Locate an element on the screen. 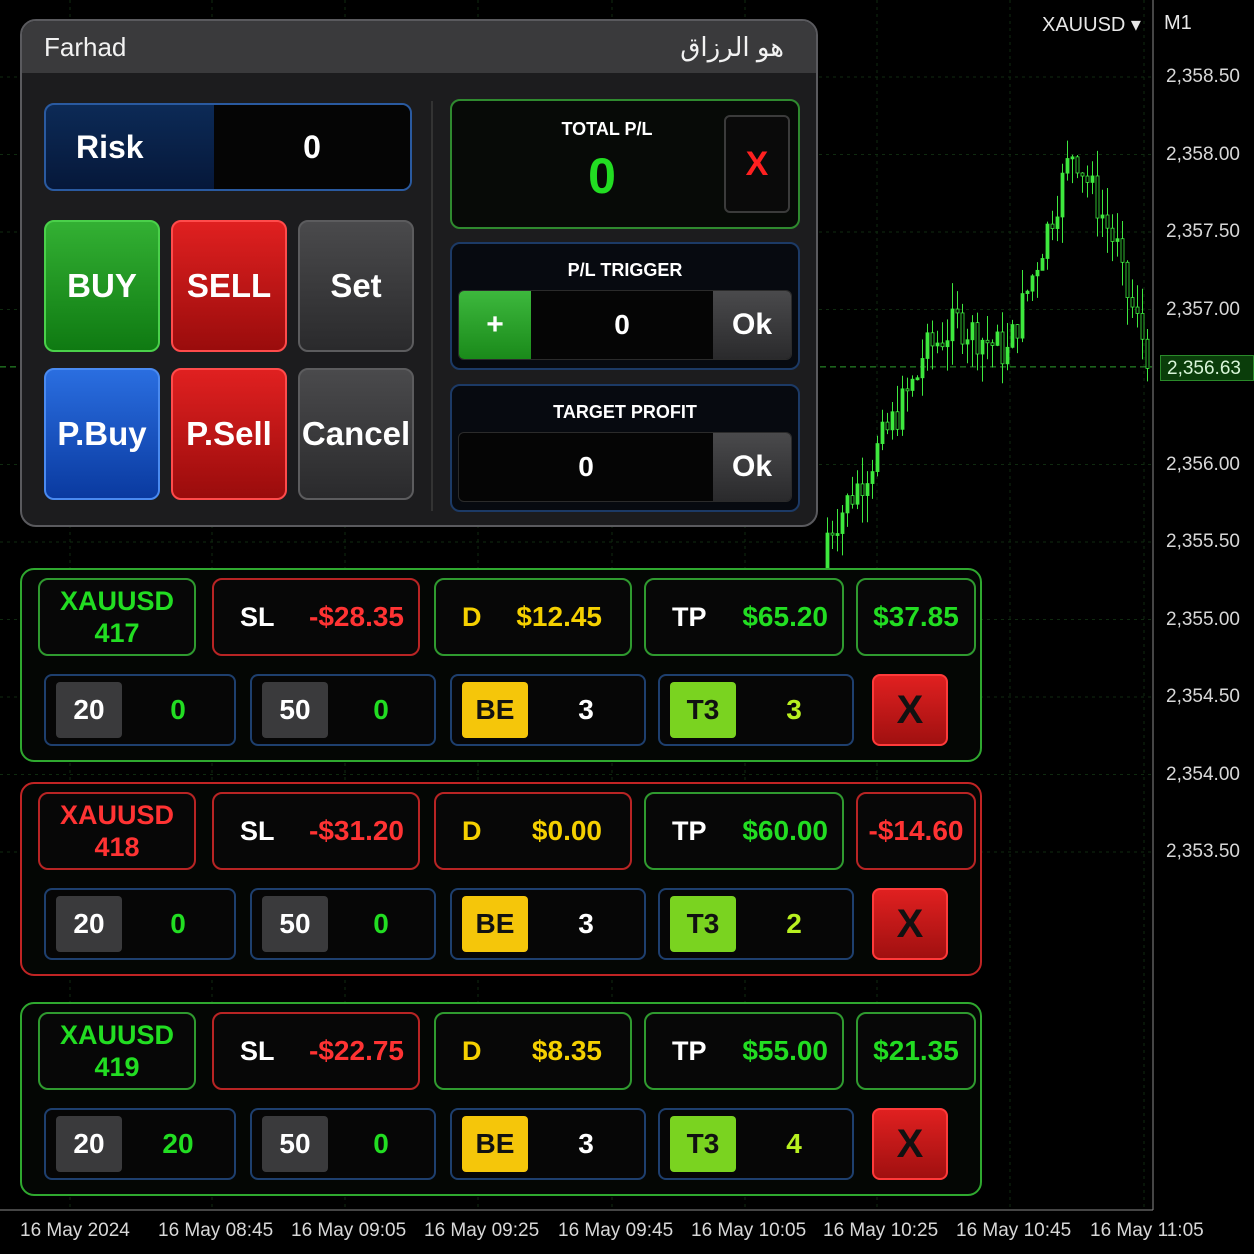  panel-title-bar: Farhad هو الرزاق is located at coordinates (419, 47).